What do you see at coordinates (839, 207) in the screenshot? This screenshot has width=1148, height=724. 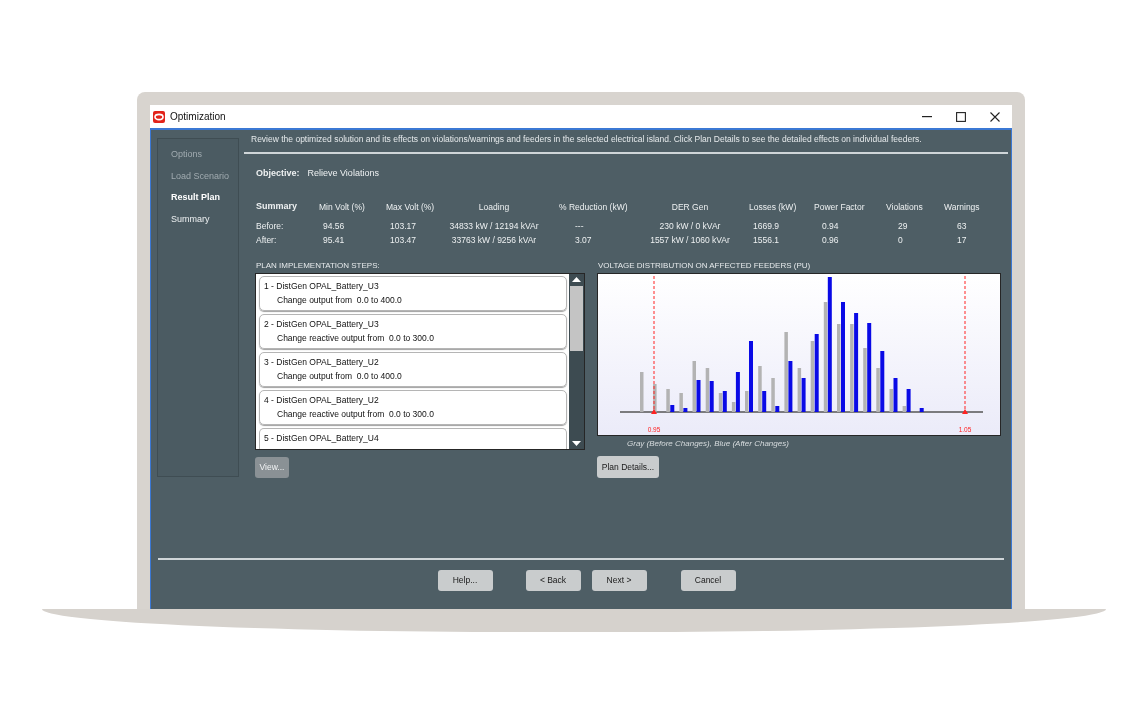 I see `column-header: Power Factor` at bounding box center [839, 207].